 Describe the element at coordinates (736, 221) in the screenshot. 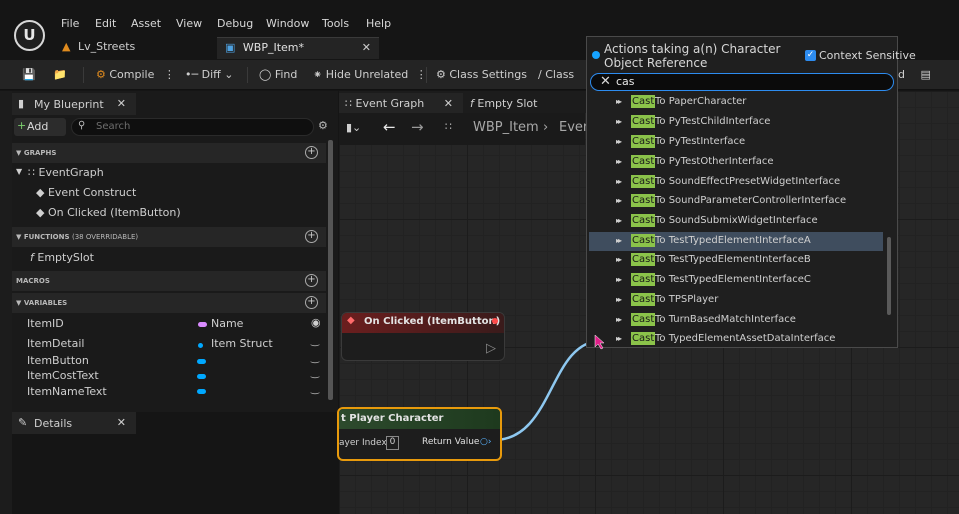

I see `context-menu-item: ▸▸ Cast To SoundSubmixWidgetInterface` at that location.